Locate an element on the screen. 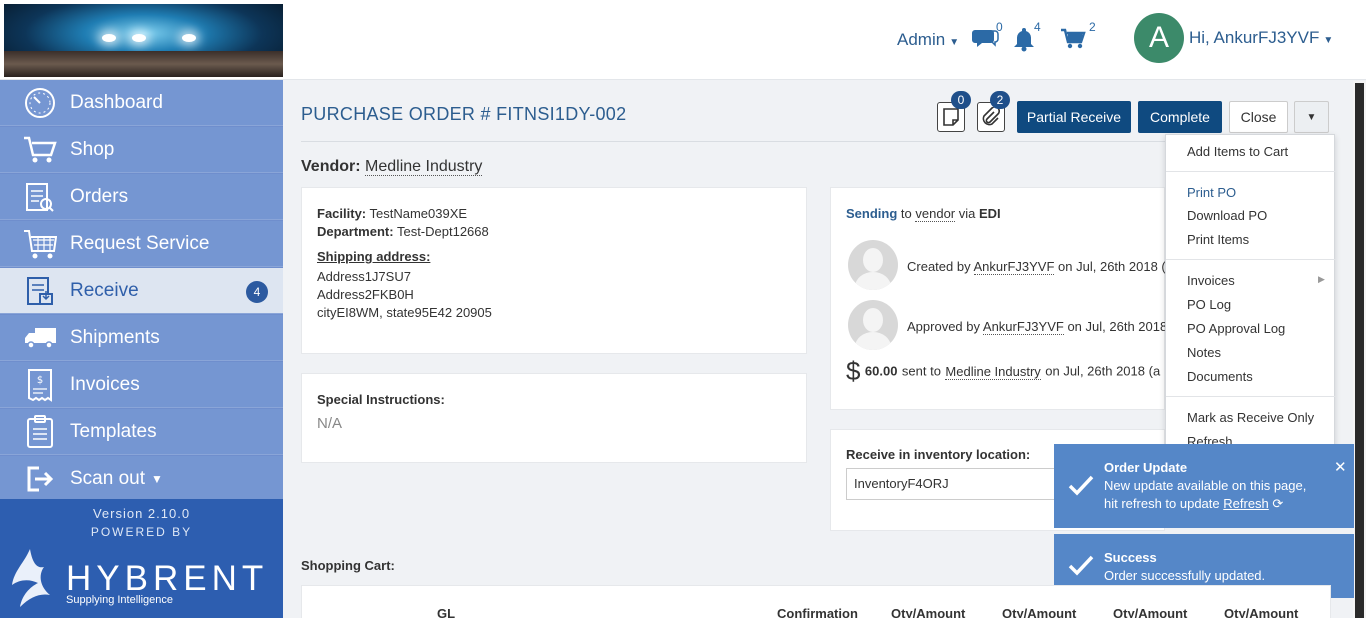 The image size is (1366, 618). toast-title: Success is located at coordinates (1130, 557).